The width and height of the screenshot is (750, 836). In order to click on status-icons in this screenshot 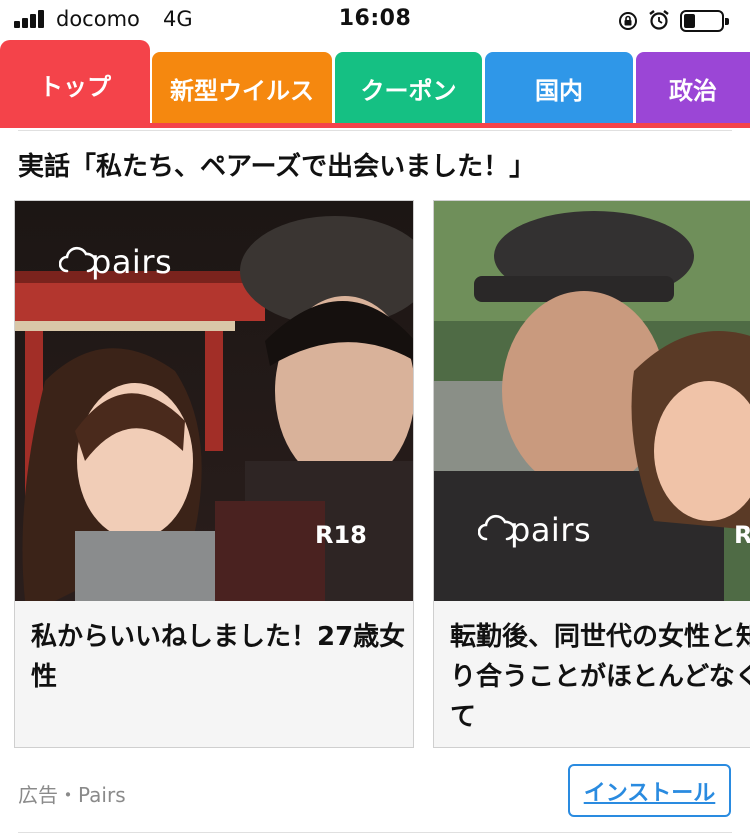, I will do `click(678, 20)`.